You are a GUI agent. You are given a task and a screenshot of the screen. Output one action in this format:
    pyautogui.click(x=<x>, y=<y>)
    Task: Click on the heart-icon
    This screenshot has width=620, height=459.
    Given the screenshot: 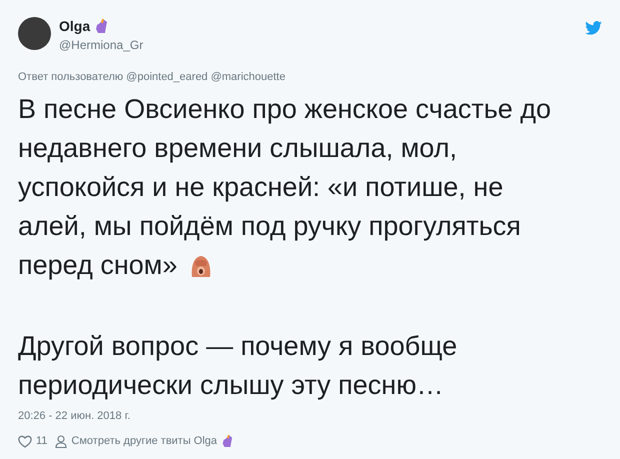 What is the action you would take?
    pyautogui.click(x=25, y=441)
    